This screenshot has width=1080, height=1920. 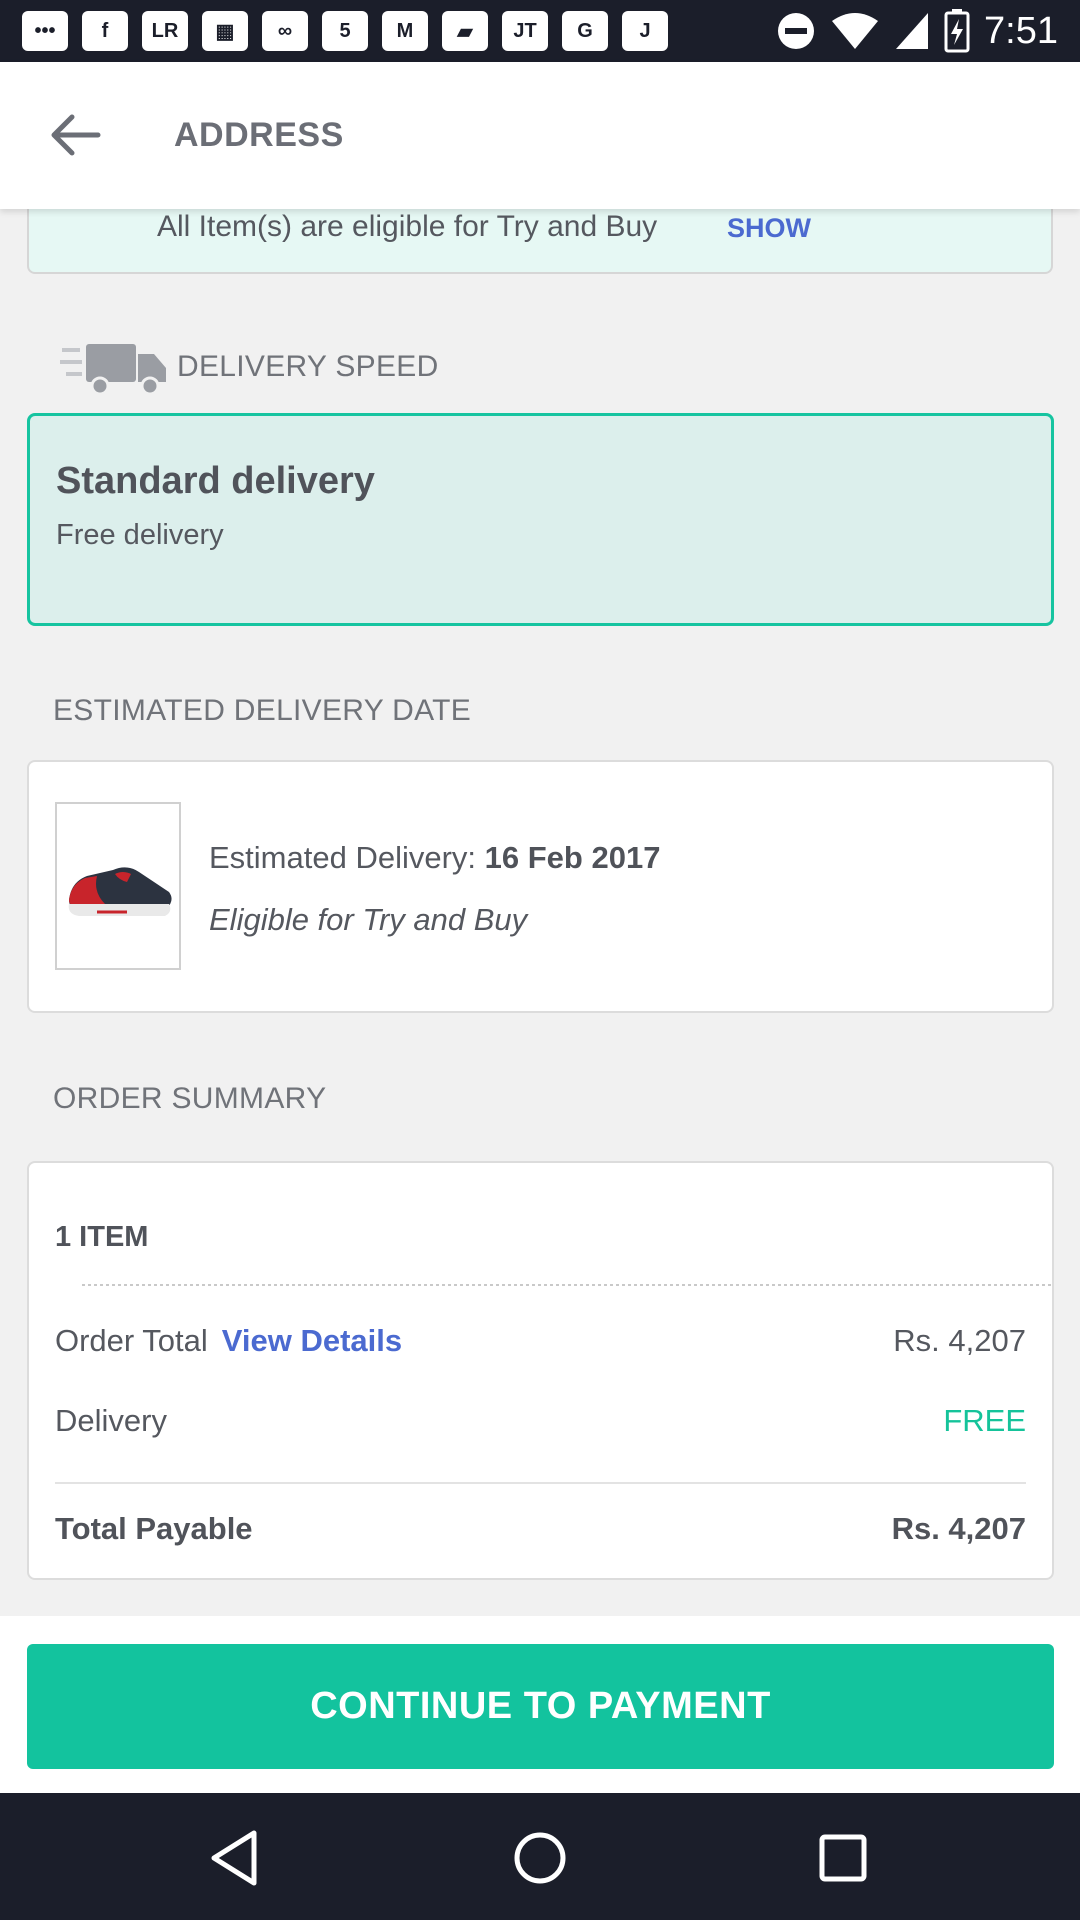 What do you see at coordinates (540, 1483) in the screenshot?
I see `divider` at bounding box center [540, 1483].